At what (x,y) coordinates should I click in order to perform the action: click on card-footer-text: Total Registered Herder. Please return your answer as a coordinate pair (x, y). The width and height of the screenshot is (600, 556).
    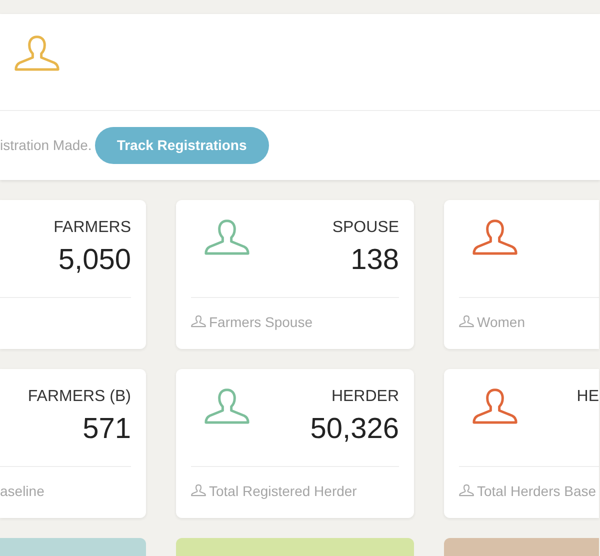
    Looking at the image, I should click on (283, 491).